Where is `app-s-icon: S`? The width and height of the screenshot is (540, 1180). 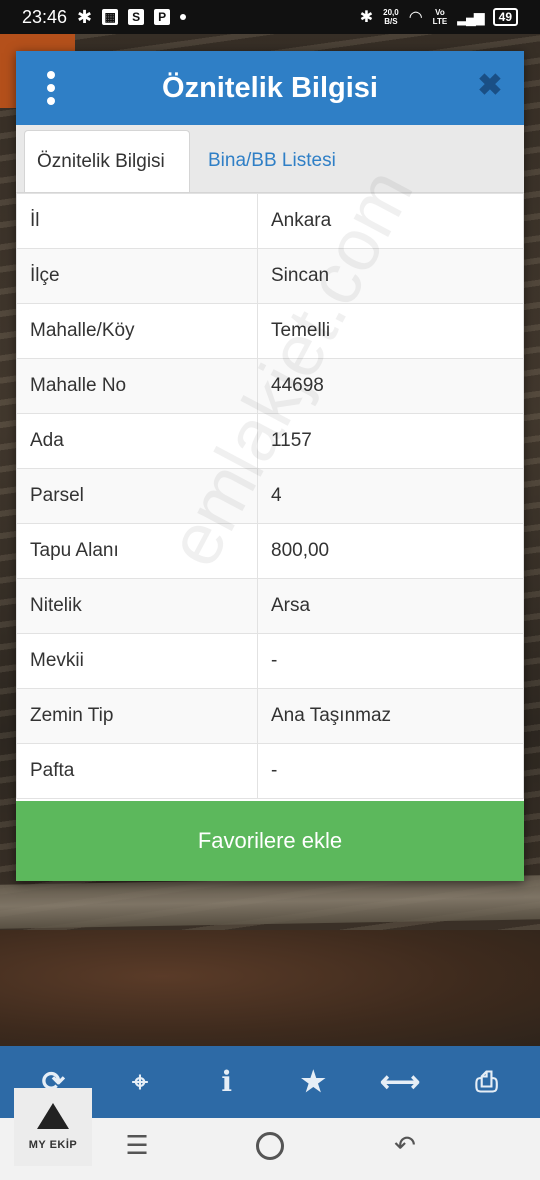 app-s-icon: S is located at coordinates (136, 17).